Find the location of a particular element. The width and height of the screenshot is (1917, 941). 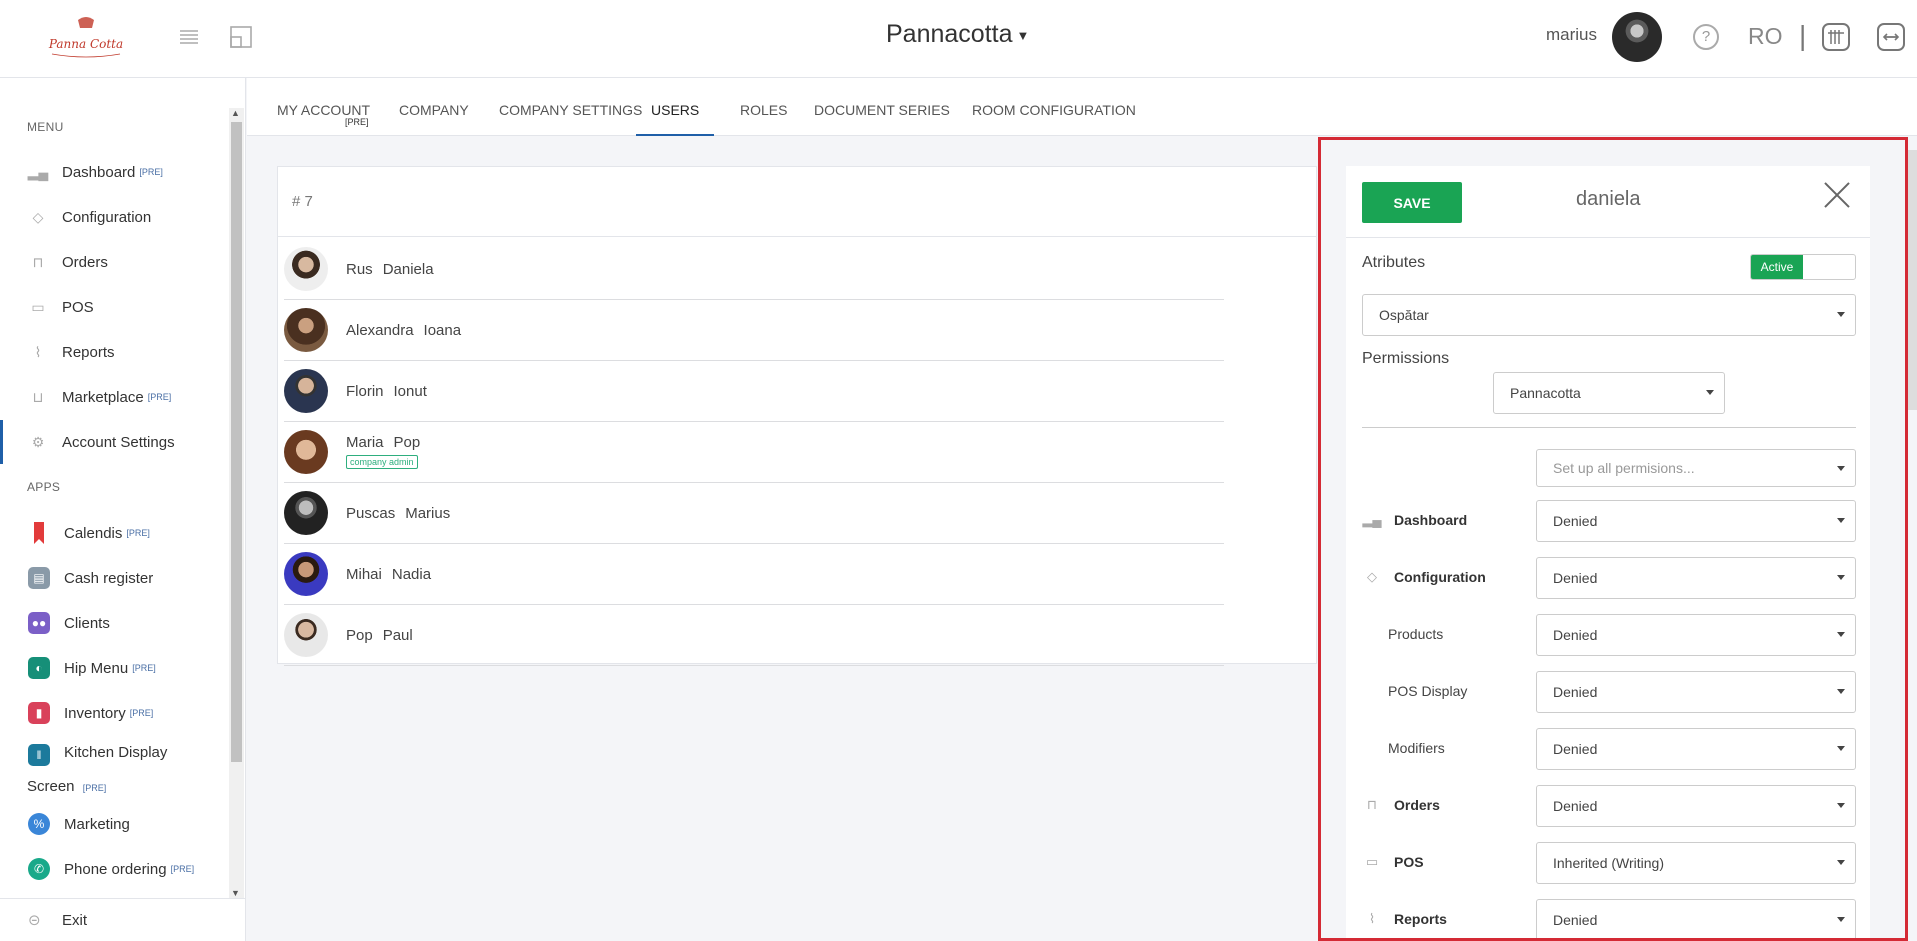

scroll-up-icon: ▲ is located at coordinates (235, 113).